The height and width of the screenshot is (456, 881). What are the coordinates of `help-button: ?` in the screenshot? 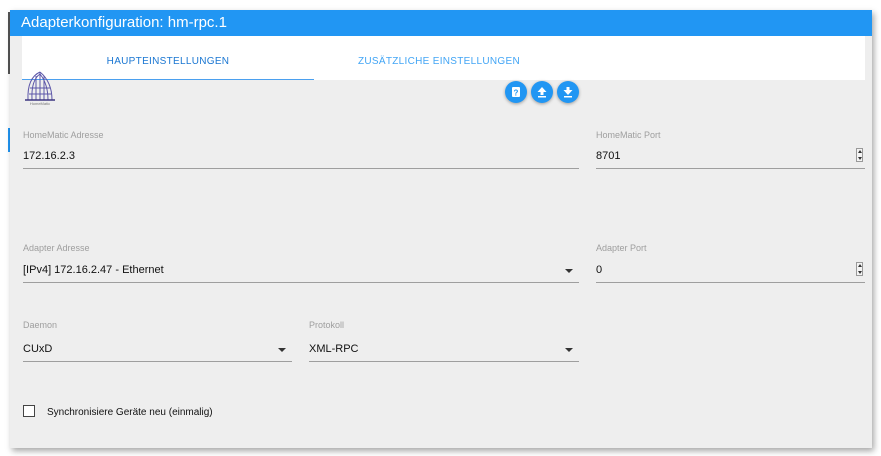 It's located at (516, 92).